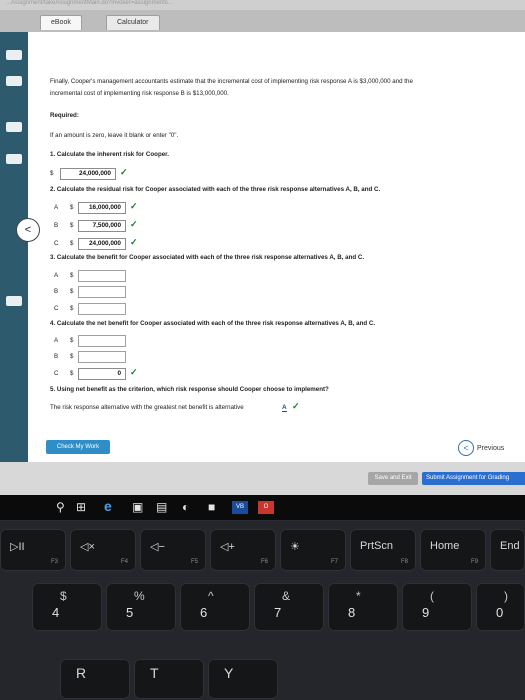  Describe the element at coordinates (383, 550) in the screenshot. I see `key-f8: PrtScnF8` at that location.